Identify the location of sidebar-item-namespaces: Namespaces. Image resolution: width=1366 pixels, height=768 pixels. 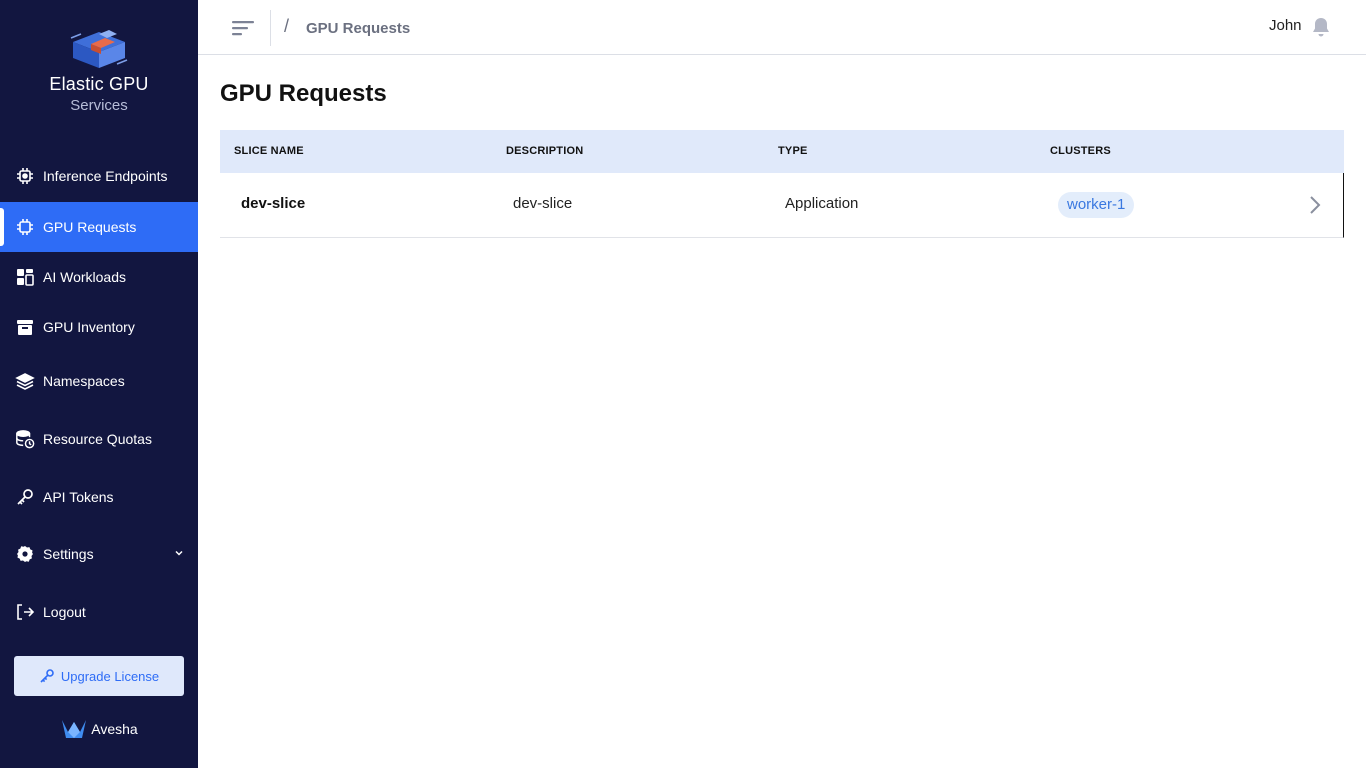
(99, 381).